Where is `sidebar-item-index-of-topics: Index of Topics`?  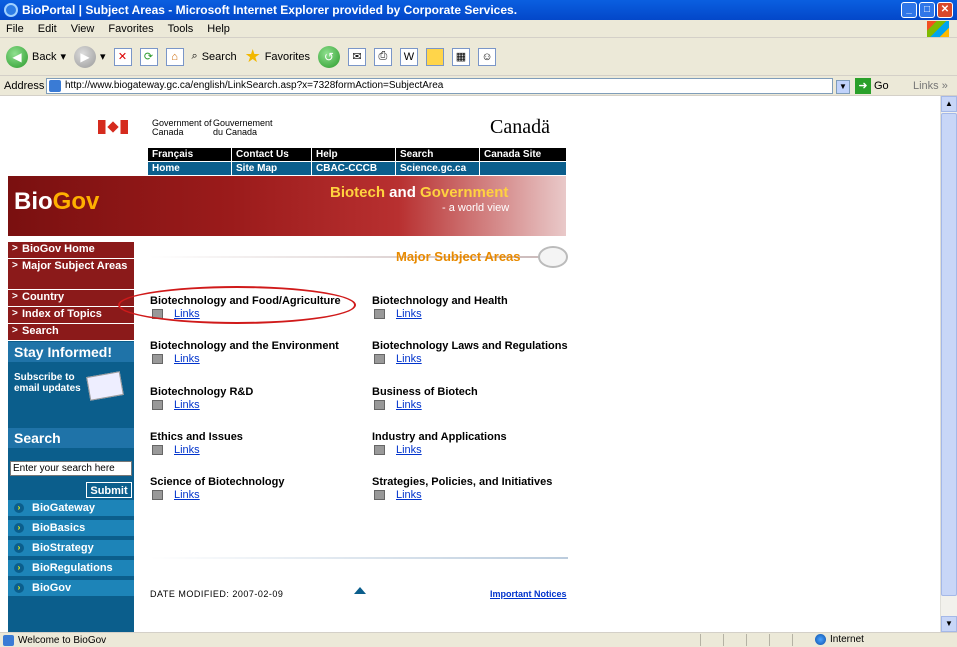 sidebar-item-index-of-topics: Index of Topics is located at coordinates (71, 315).